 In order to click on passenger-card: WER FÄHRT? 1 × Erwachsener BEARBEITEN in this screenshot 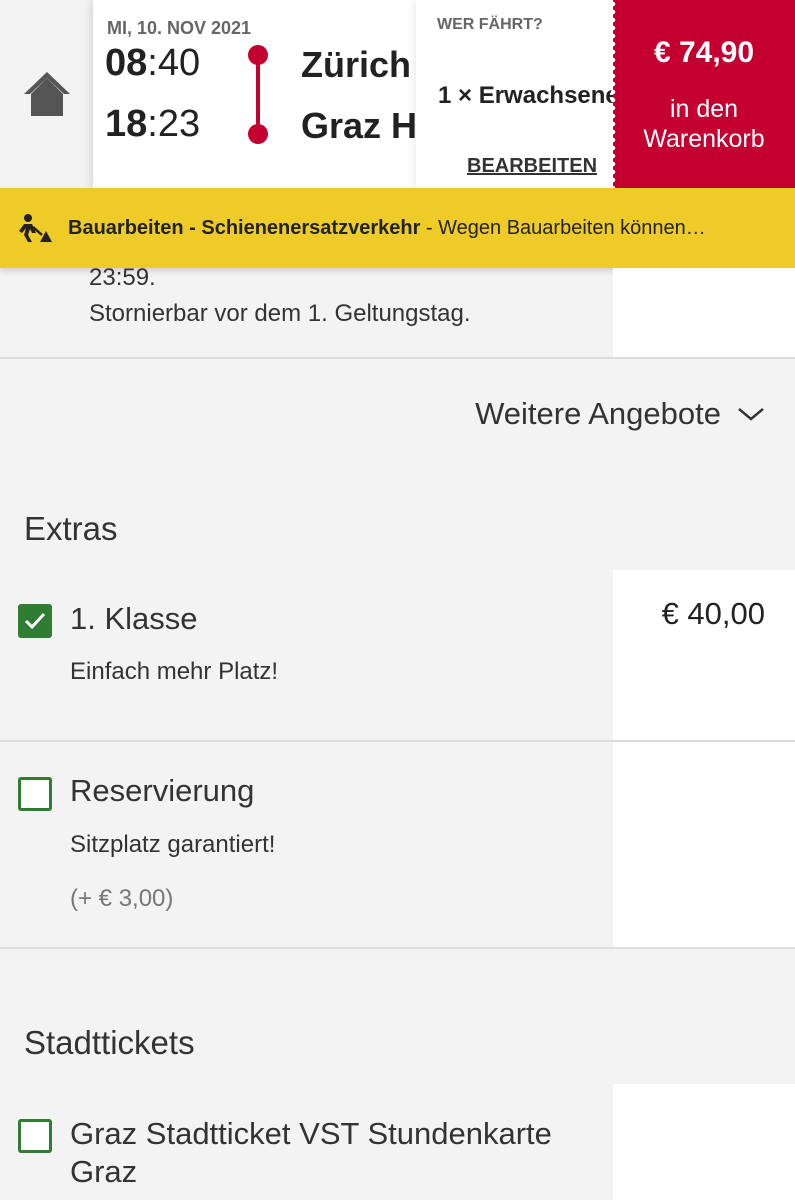, I will do `click(514, 94)`.